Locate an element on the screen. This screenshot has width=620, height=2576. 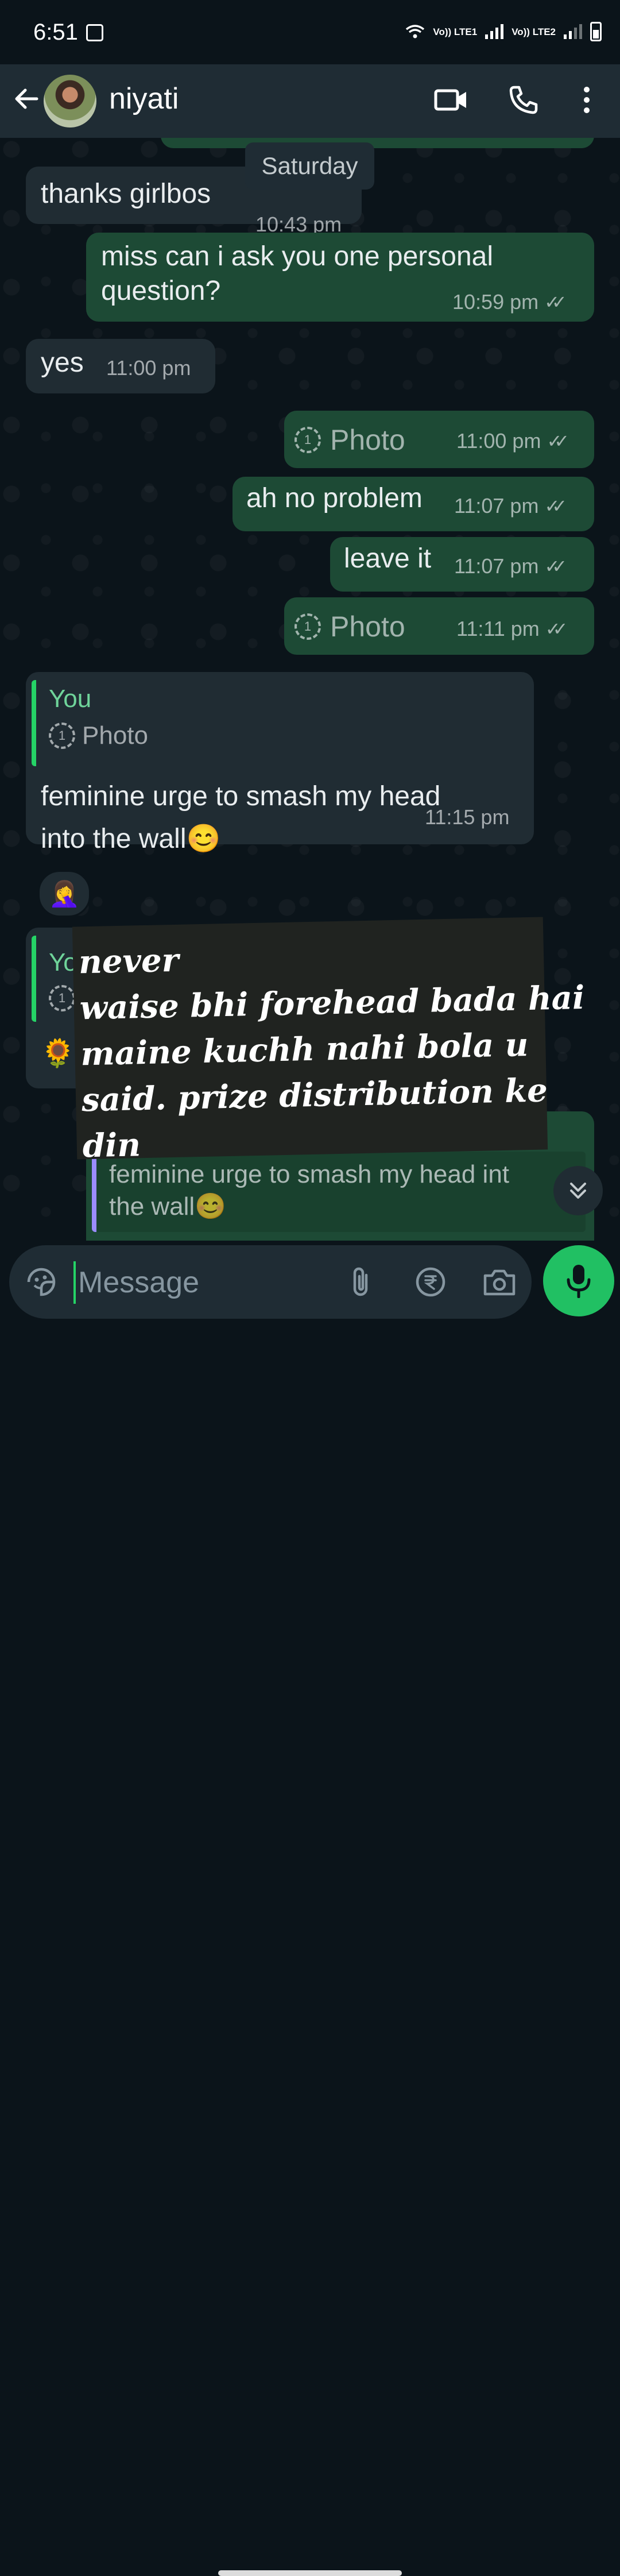
photo-message-outgoing: 1 Photo 11:11 pm ✓✓ is located at coordinates (439, 626).